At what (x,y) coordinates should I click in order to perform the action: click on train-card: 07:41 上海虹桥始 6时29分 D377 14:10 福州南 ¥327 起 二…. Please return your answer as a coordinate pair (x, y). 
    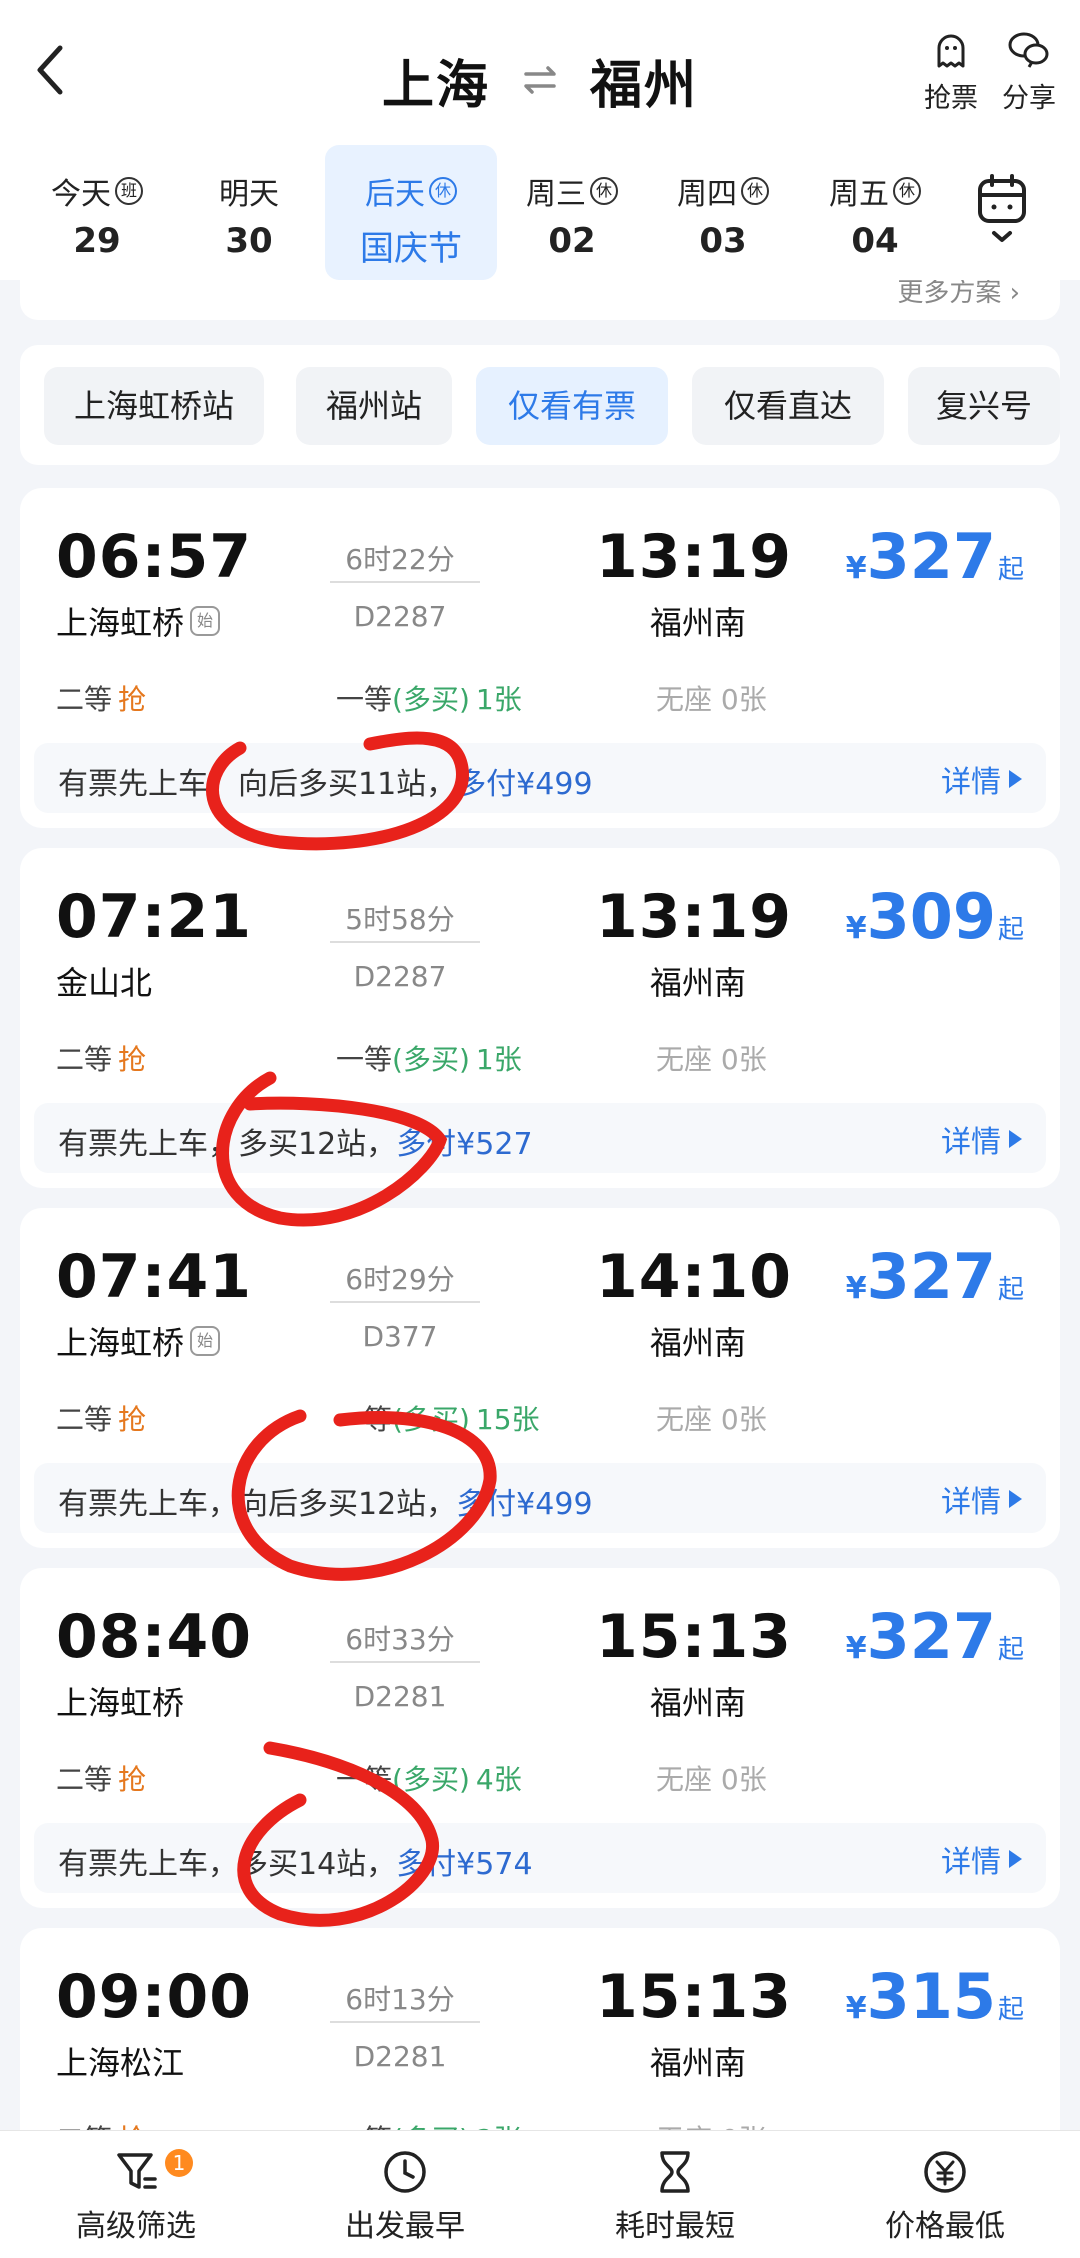
    Looking at the image, I should click on (540, 1378).